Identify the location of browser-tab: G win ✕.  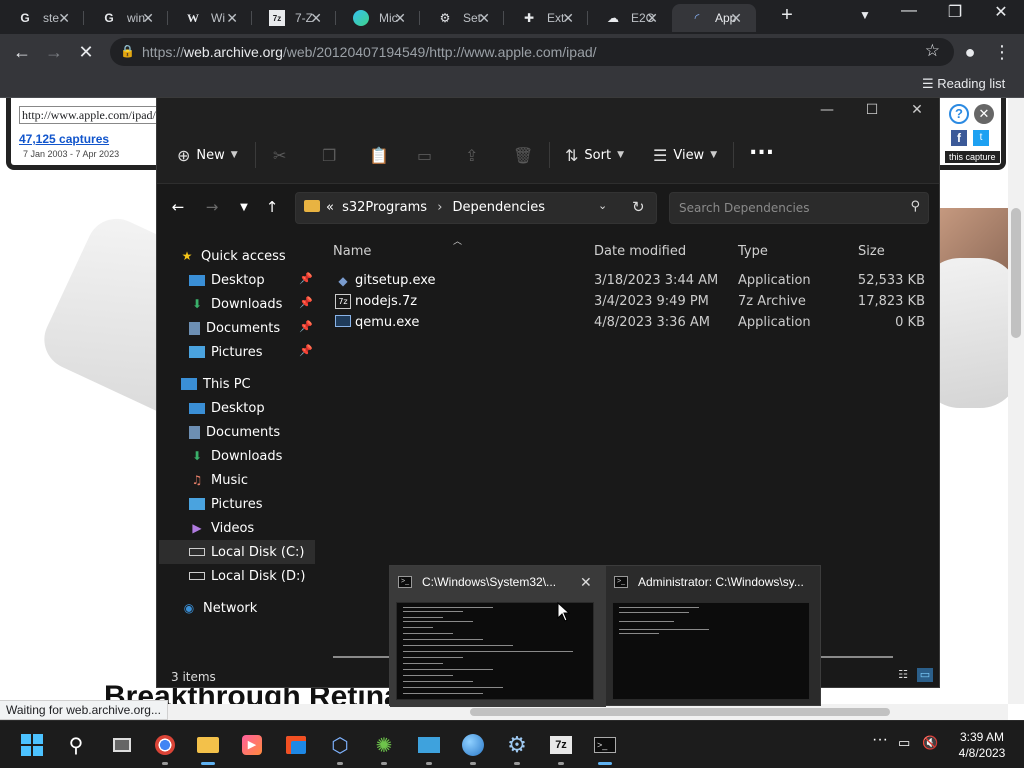
(126, 18).